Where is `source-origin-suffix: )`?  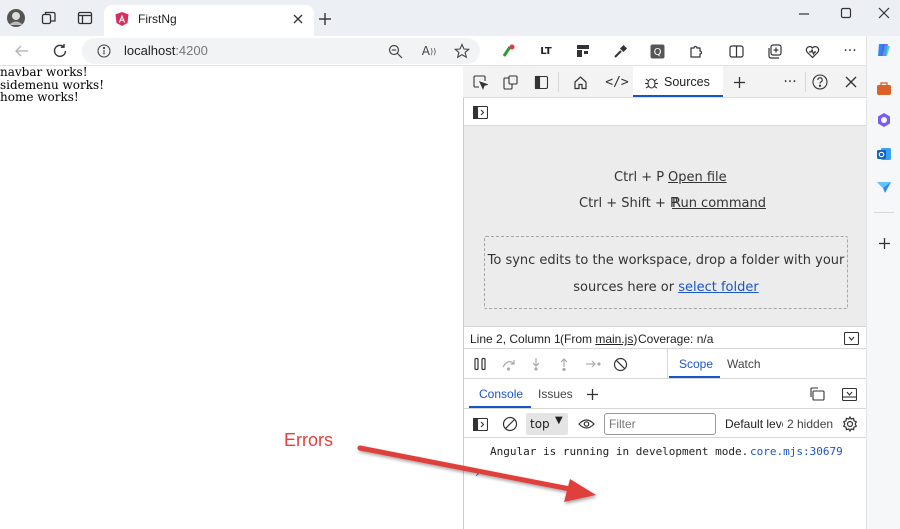
source-origin-suffix: ) is located at coordinates (635, 339).